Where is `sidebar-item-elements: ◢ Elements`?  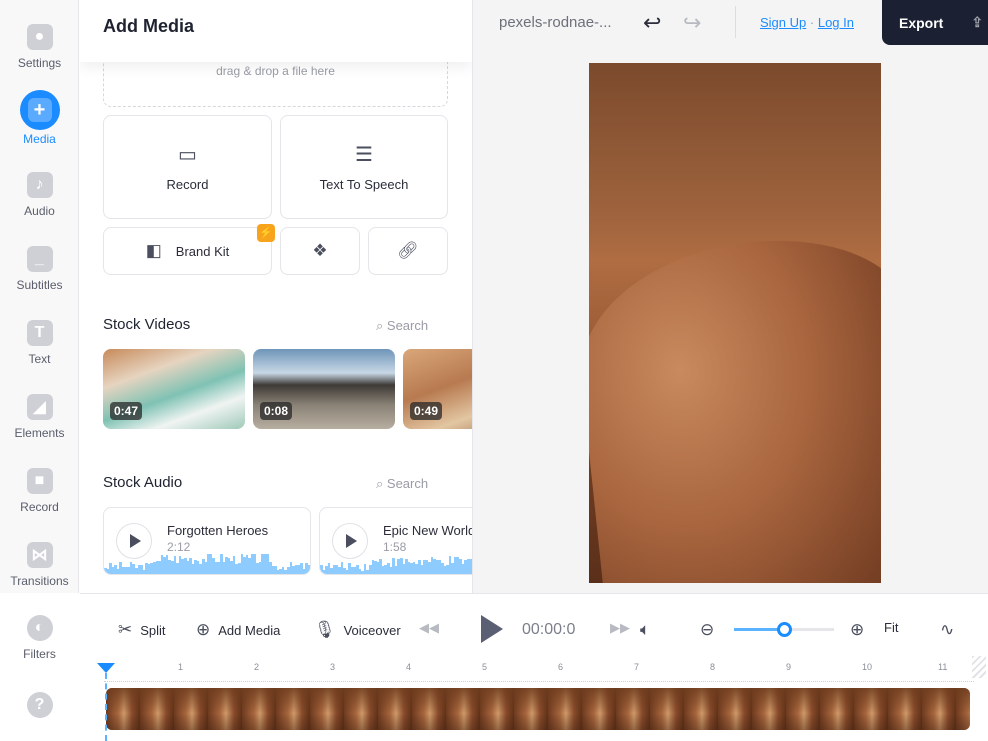 sidebar-item-elements: ◢ Elements is located at coordinates (39, 417).